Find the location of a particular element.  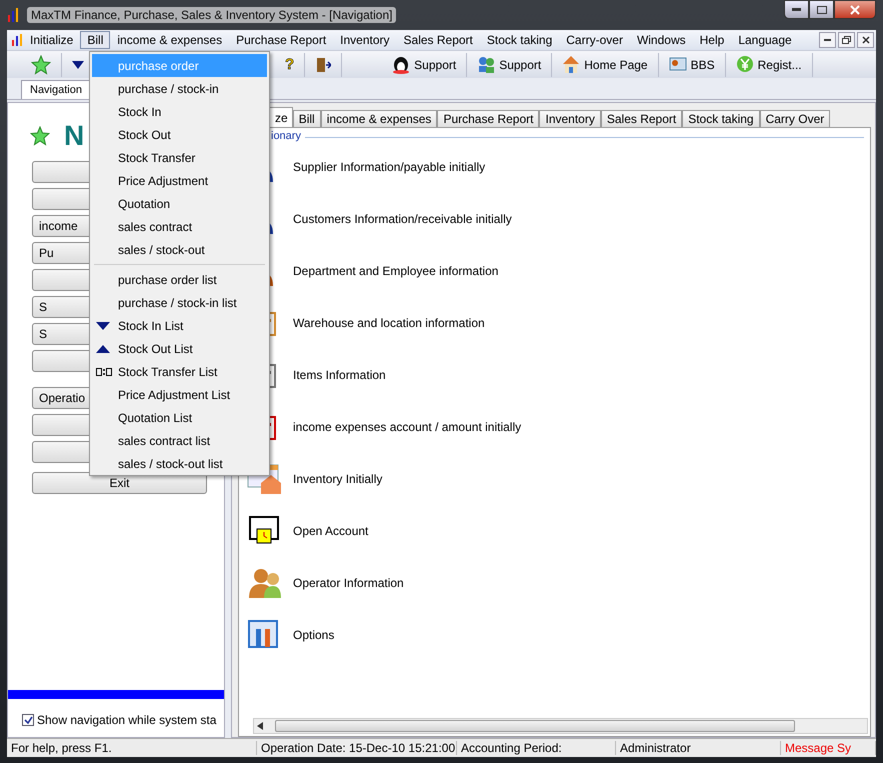

menu-item: Stock In is located at coordinates (179, 111).